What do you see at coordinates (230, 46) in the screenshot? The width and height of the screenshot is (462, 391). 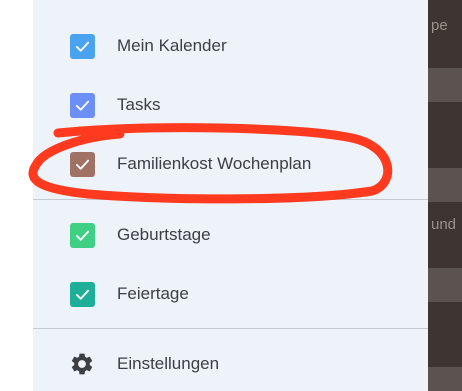 I see `calendar-item-mein-kalender: Mein Kalender` at bounding box center [230, 46].